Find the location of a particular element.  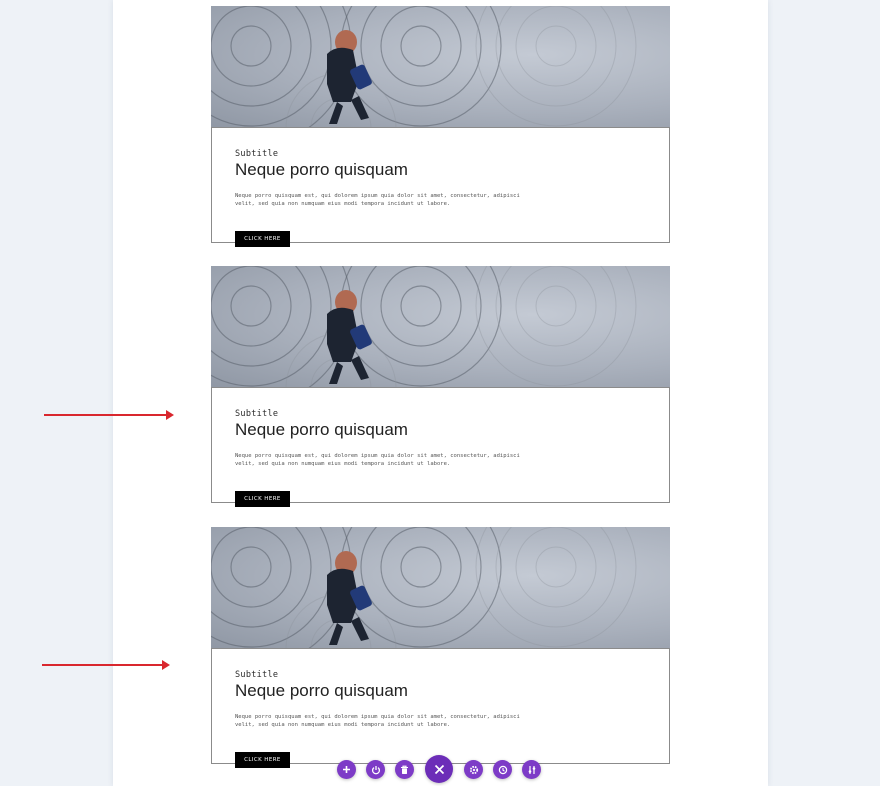

close-icon is located at coordinates (439, 769).